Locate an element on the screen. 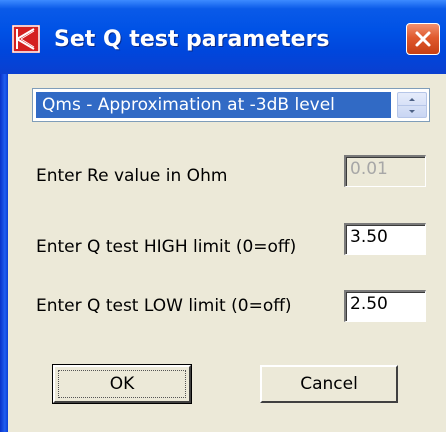  ok-button-focus-ring is located at coordinates (122, 384).